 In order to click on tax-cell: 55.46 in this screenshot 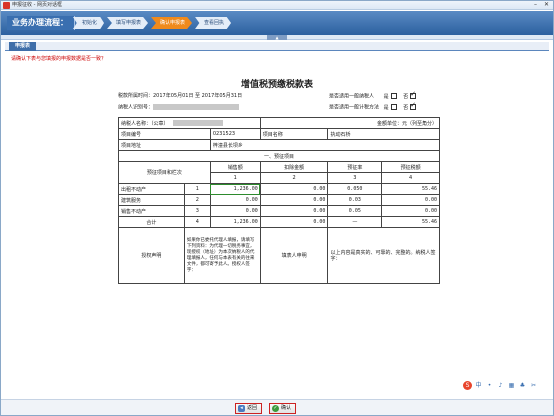, I will do `click(410, 189)`.